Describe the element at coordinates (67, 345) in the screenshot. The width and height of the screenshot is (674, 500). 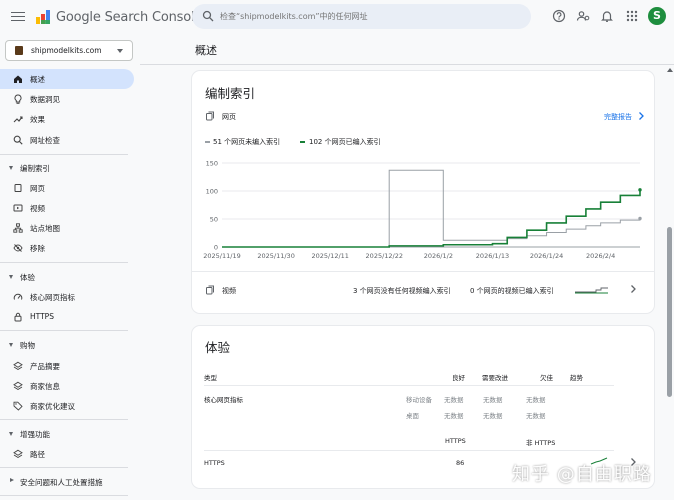
I see `sidebar-section-shopping: 购物` at that location.